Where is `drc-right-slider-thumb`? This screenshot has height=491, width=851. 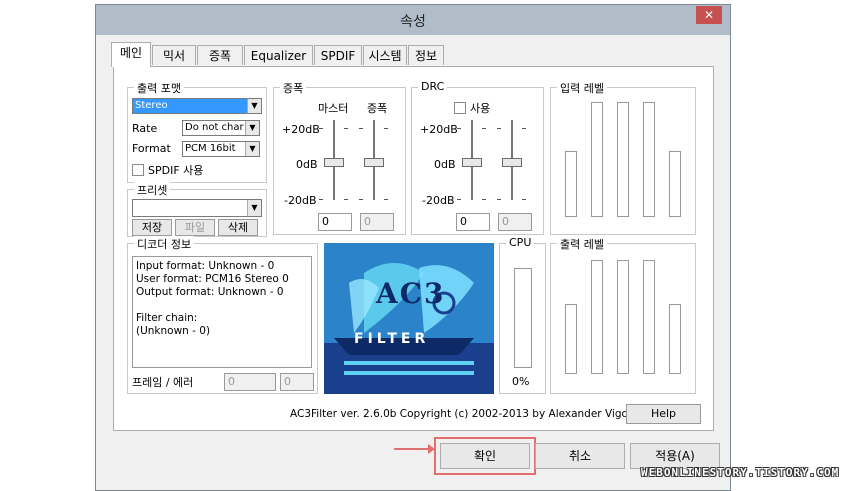 drc-right-slider-thumb is located at coordinates (512, 162).